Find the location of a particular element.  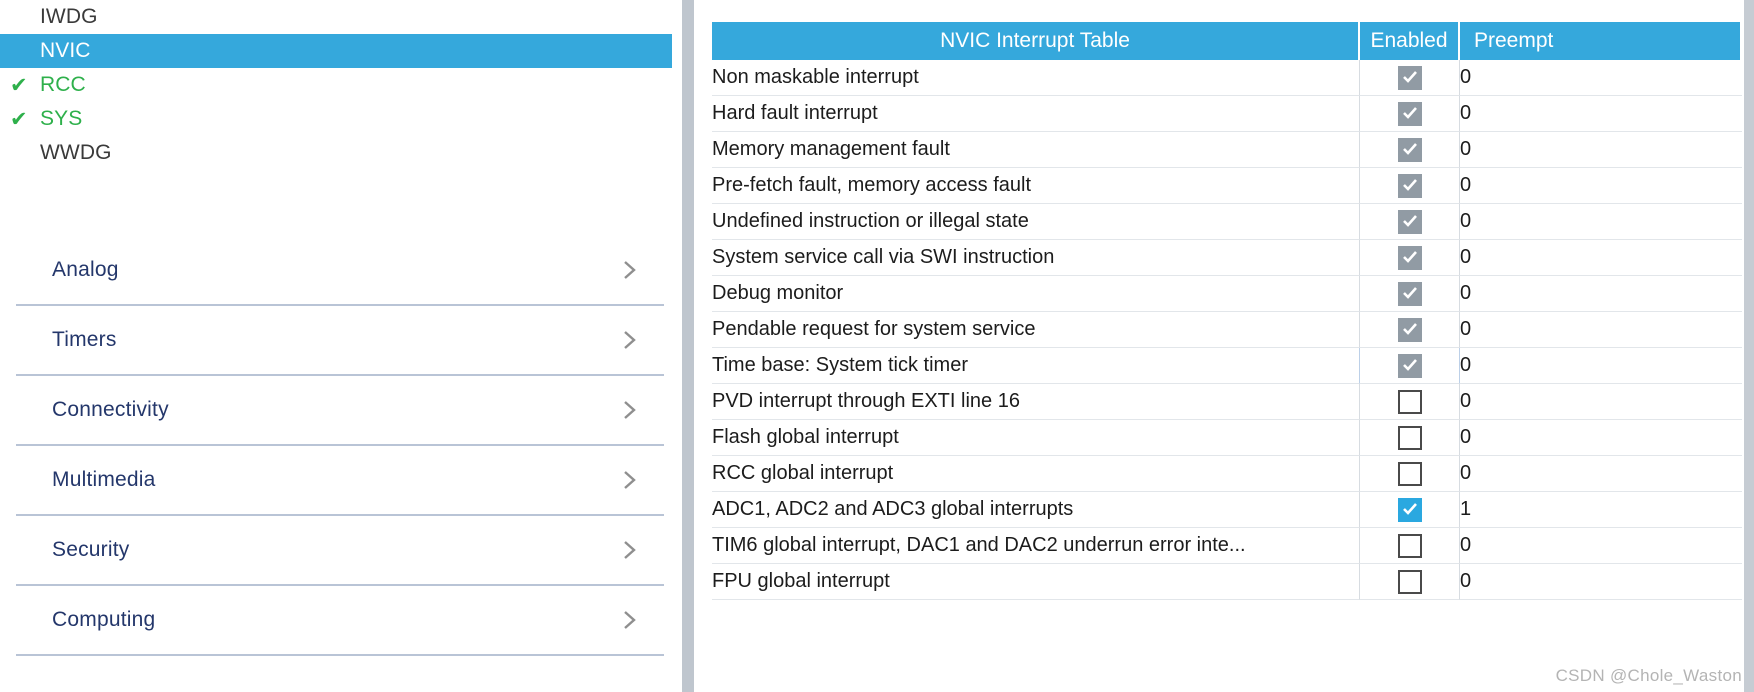

category-row-computing: Computing is located at coordinates (340, 621).